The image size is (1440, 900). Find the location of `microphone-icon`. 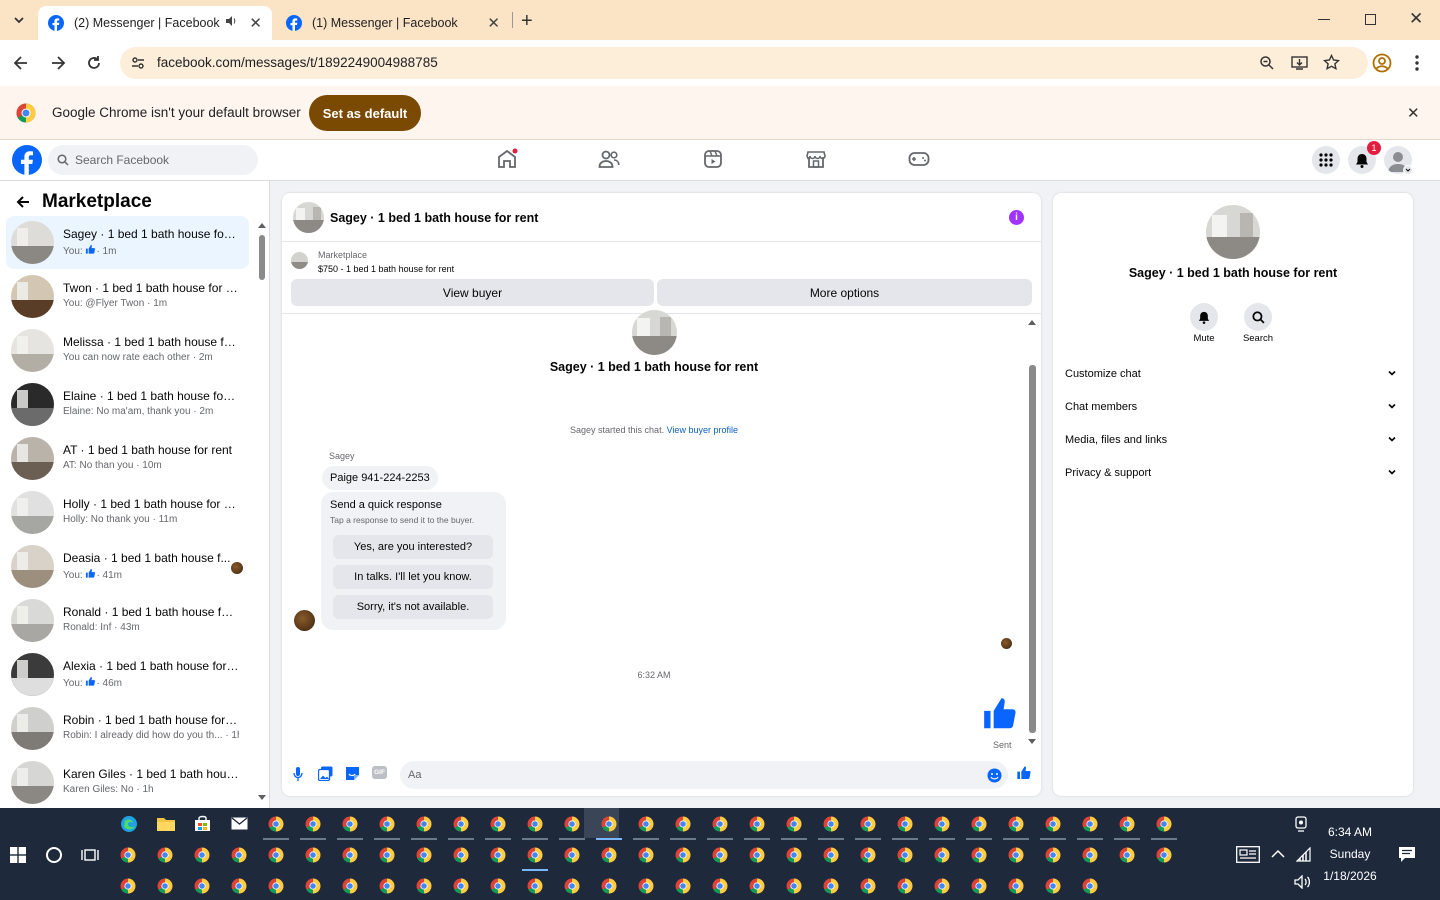

microphone-icon is located at coordinates (298, 774).